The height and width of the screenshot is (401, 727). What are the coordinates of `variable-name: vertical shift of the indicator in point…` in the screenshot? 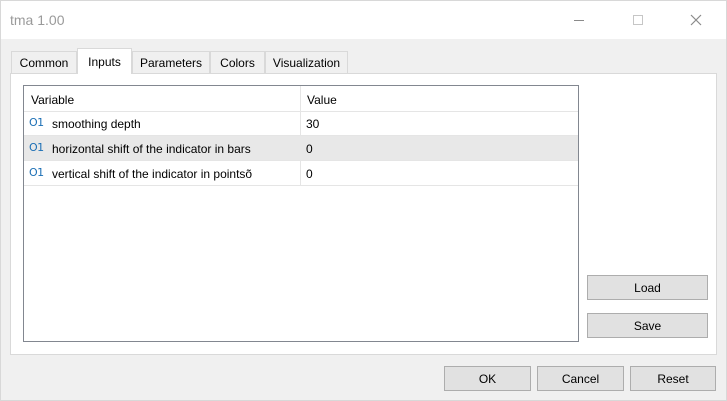 It's located at (152, 174).